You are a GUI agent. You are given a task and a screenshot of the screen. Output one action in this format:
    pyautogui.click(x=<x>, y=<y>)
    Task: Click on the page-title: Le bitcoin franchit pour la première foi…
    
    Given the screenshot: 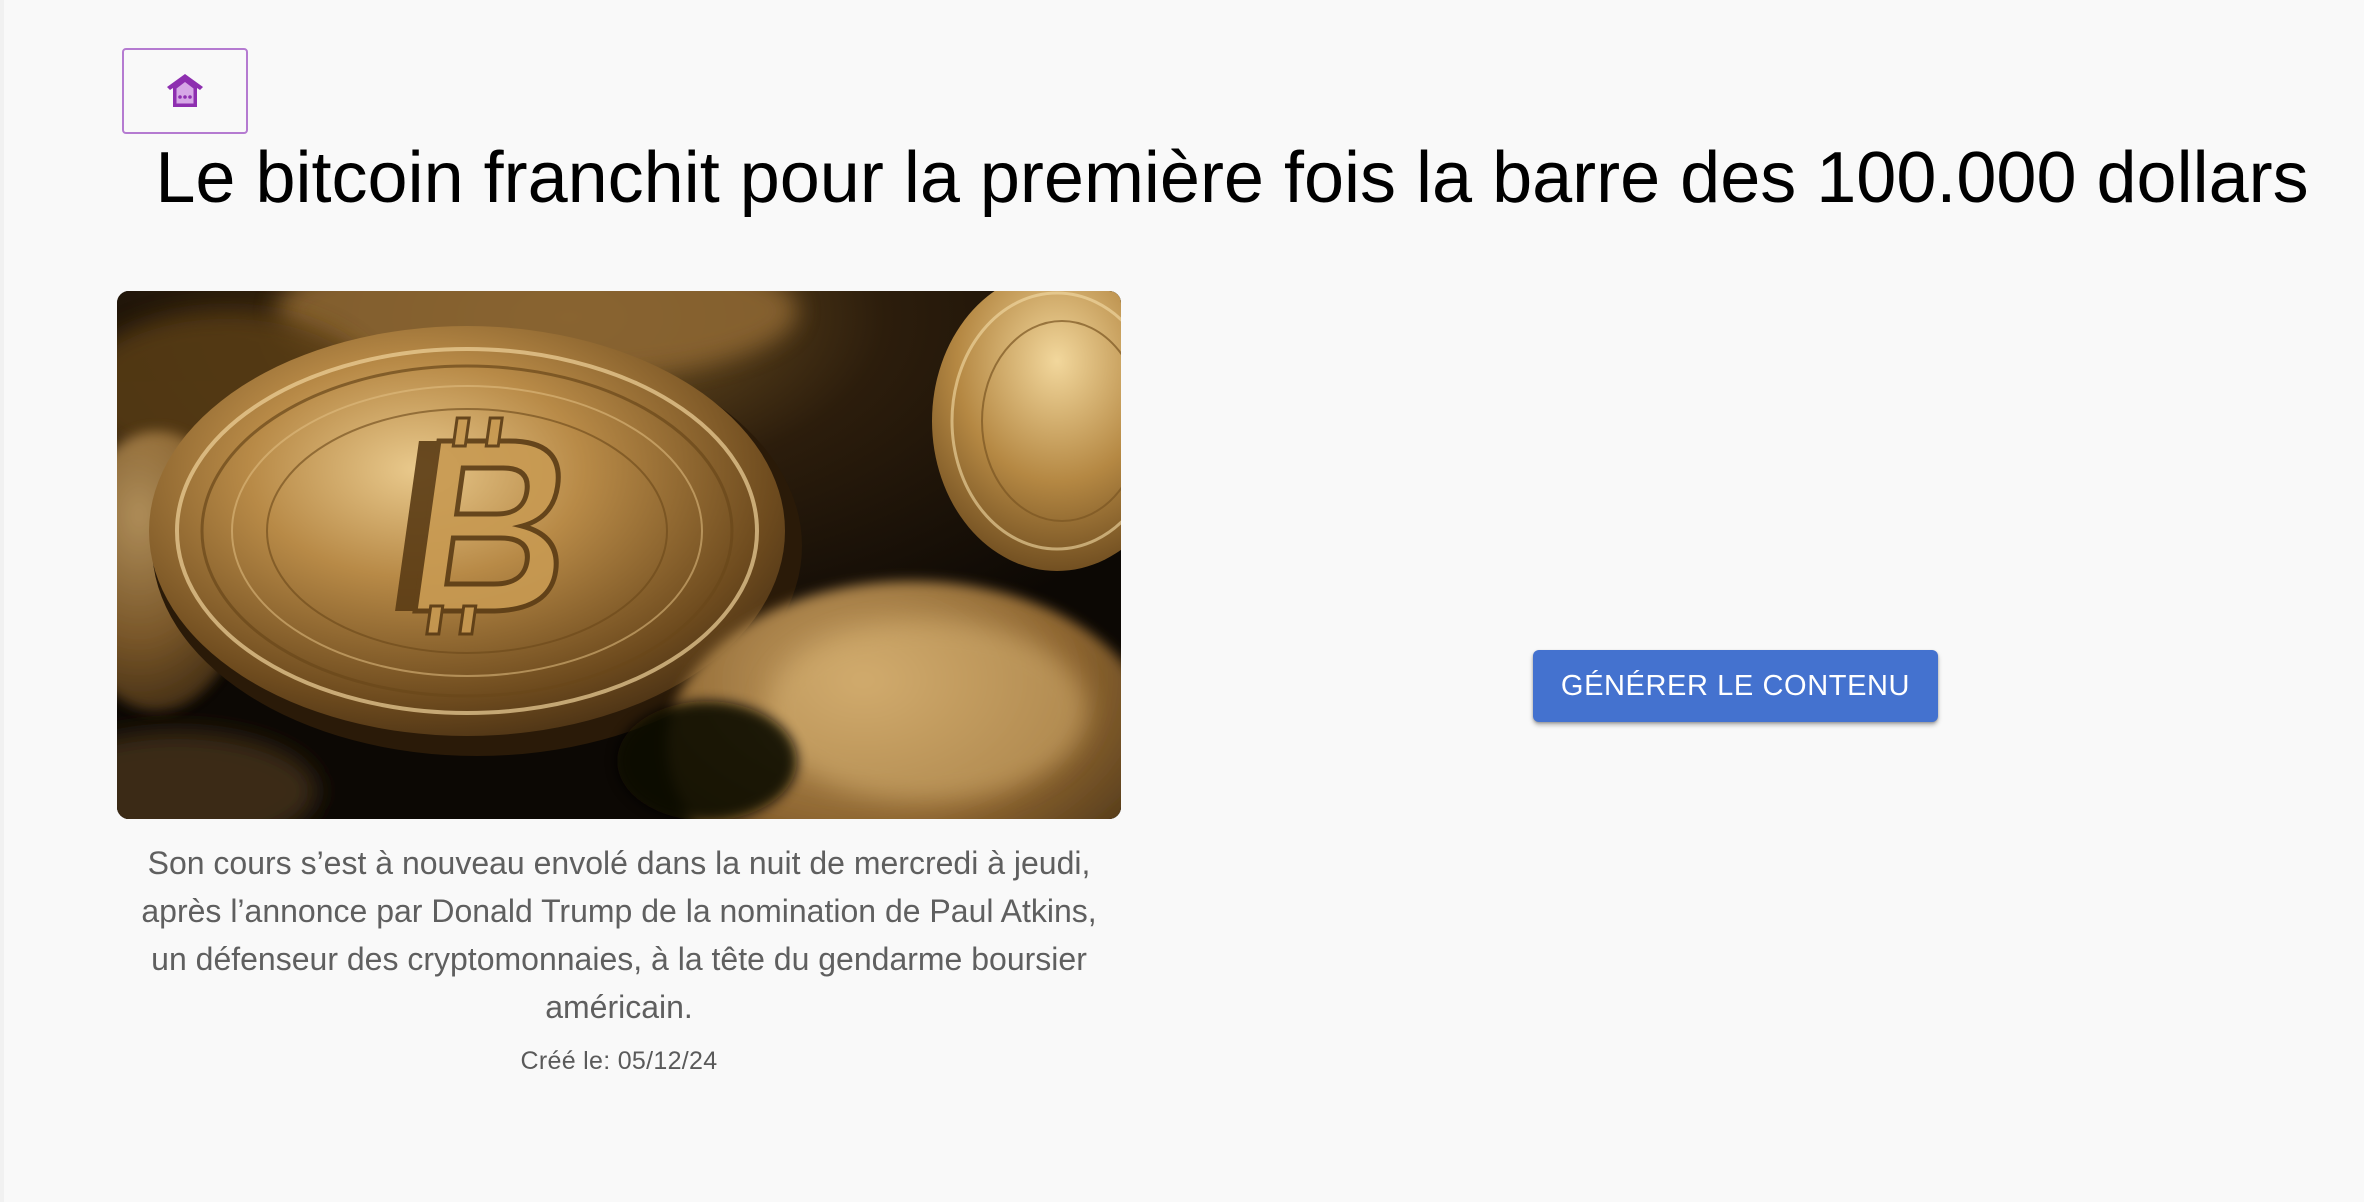 What is the action you would take?
    pyautogui.click(x=1232, y=178)
    